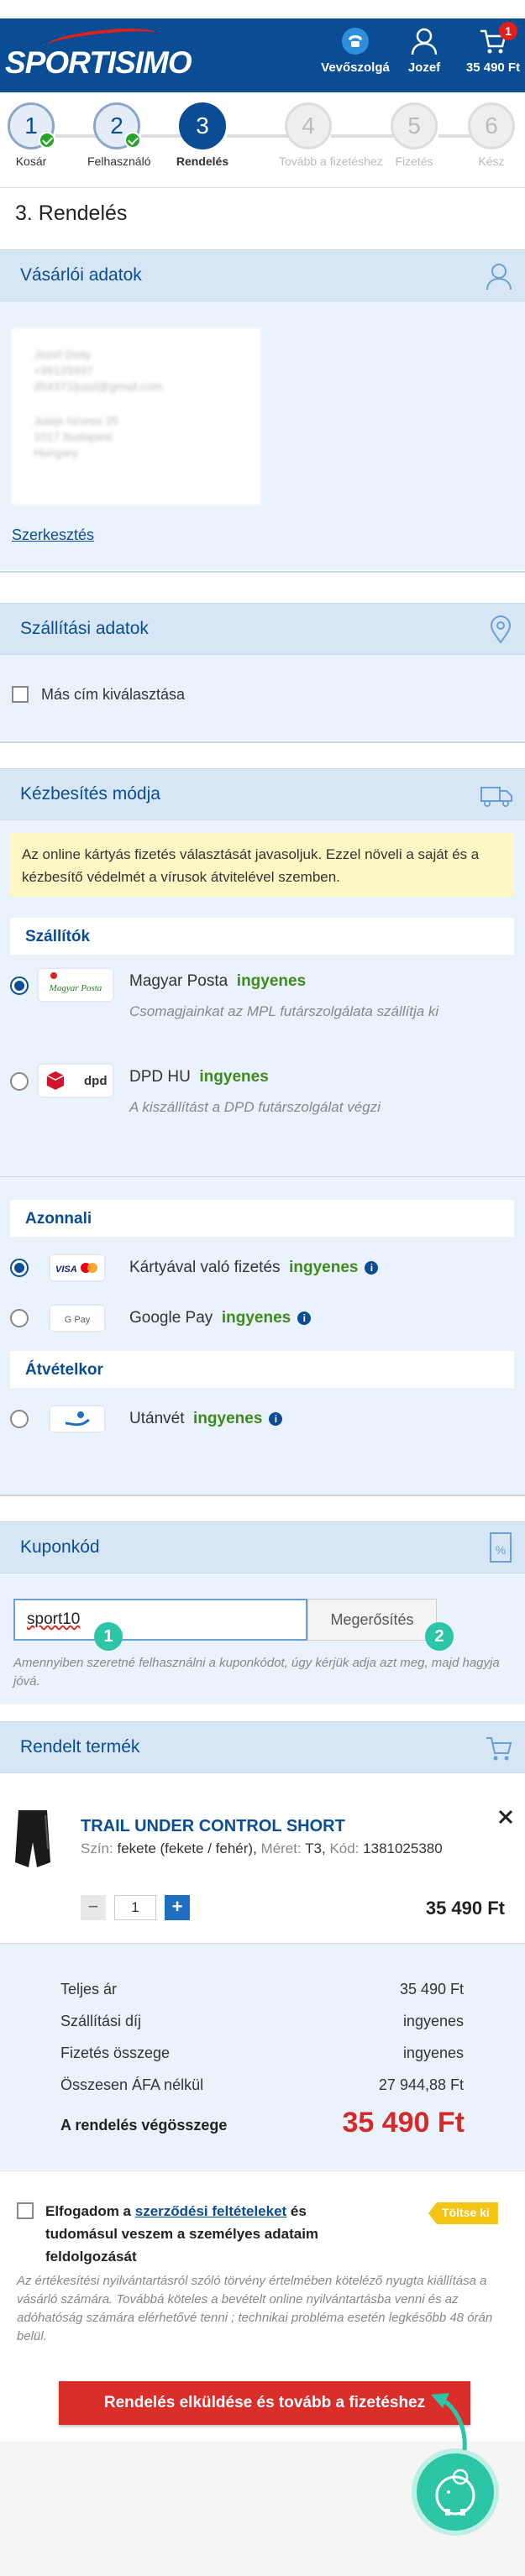 The image size is (525, 2576). Describe the element at coordinates (205, 1268) in the screenshot. I see `payment-name-text: Kártyával való fizetés` at that location.